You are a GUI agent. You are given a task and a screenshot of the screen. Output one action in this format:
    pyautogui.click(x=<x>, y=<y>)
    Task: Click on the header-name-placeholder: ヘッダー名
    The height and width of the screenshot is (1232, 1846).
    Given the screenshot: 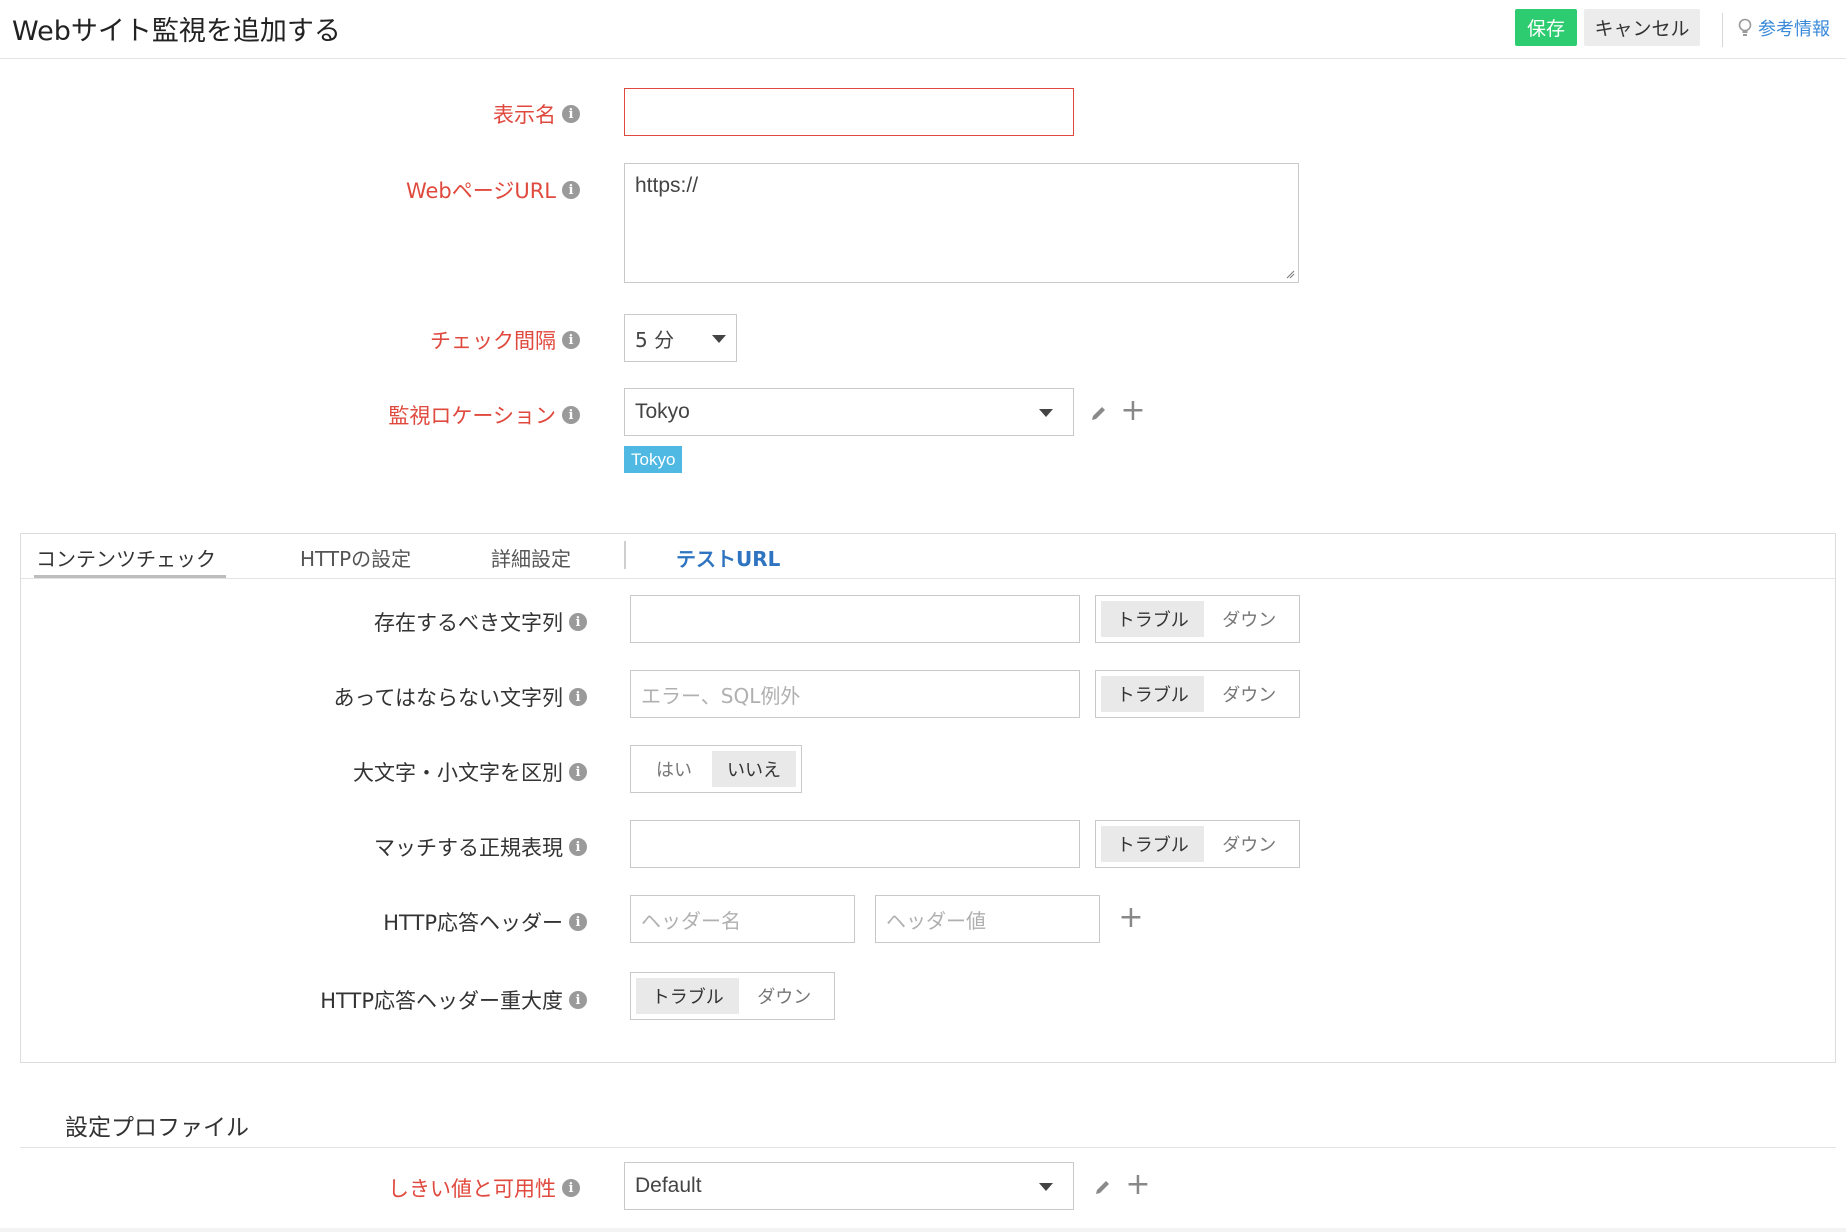 What is the action you would take?
    pyautogui.click(x=691, y=920)
    